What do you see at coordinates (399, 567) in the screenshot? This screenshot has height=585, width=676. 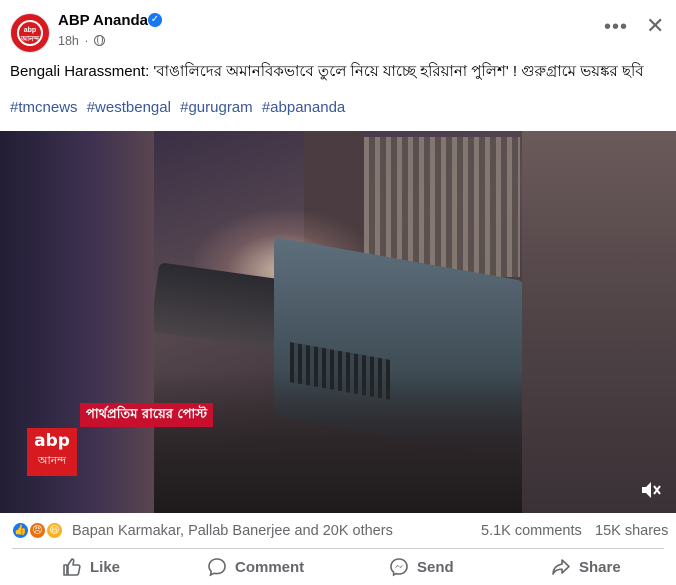 I see `messenger-icon` at bounding box center [399, 567].